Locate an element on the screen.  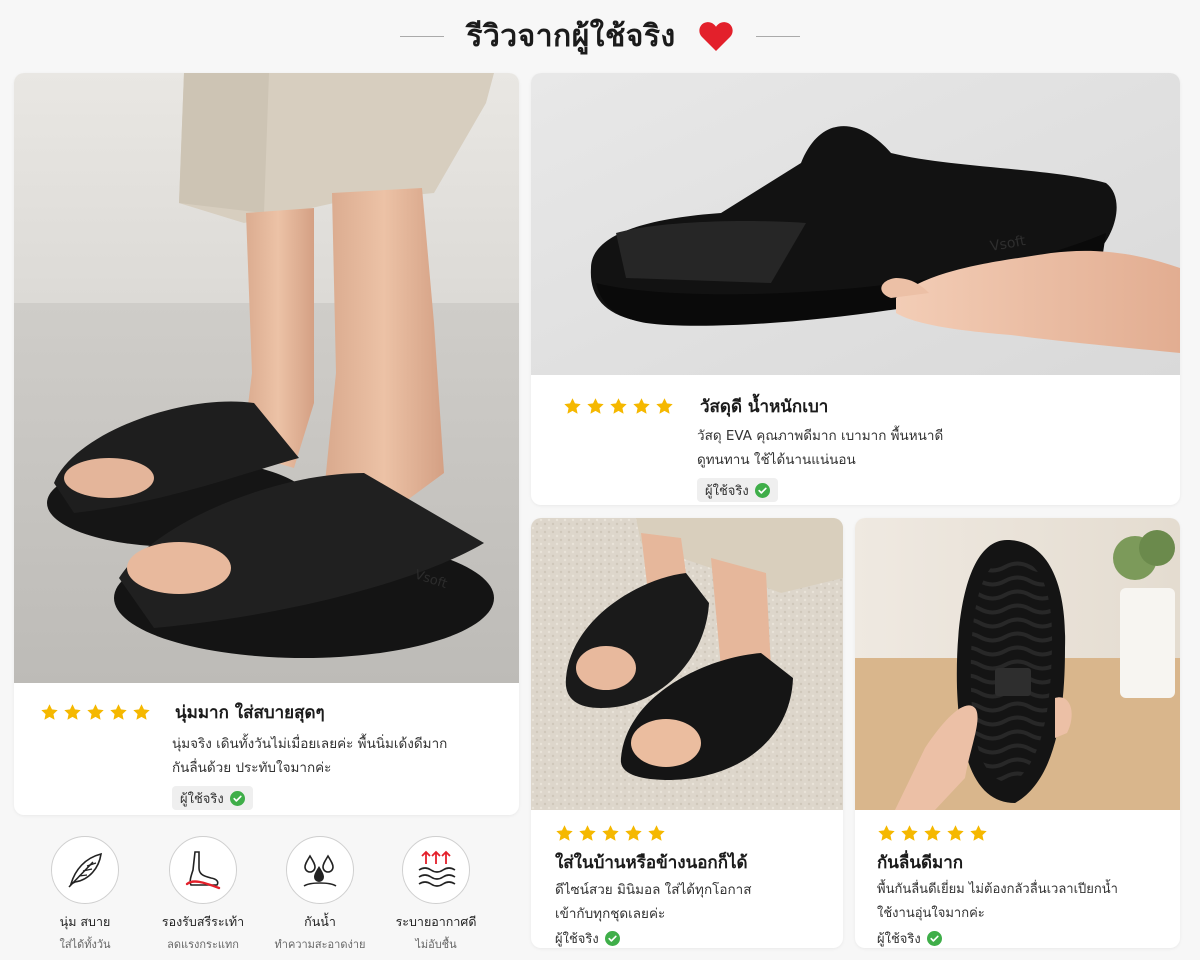
review-title: นุ่มมาก ใส่สบายสุดๆ is located at coordinates (250, 713).